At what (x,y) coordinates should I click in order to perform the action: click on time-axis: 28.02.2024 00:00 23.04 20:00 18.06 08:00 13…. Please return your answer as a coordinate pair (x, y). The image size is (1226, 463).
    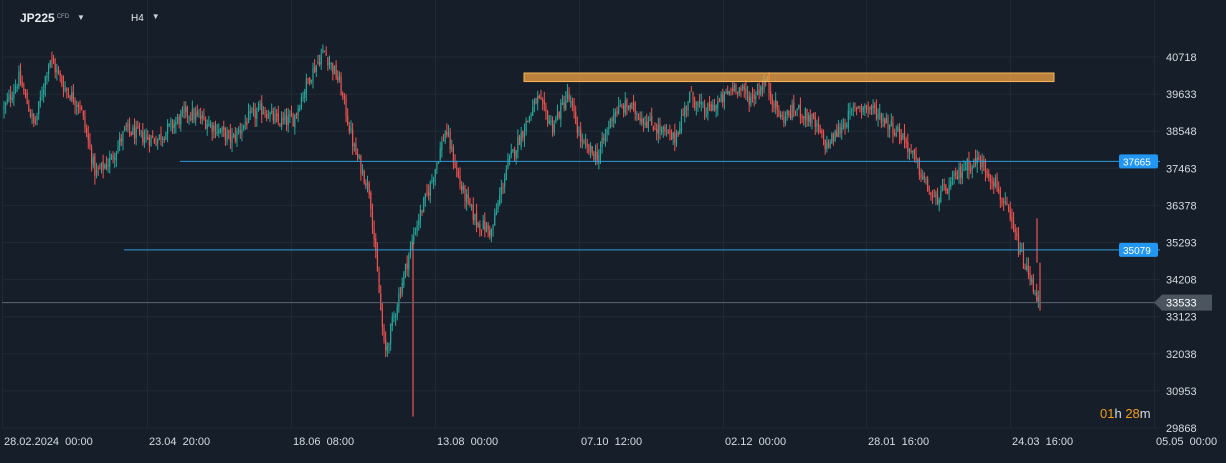
    Looking at the image, I should click on (610, 442).